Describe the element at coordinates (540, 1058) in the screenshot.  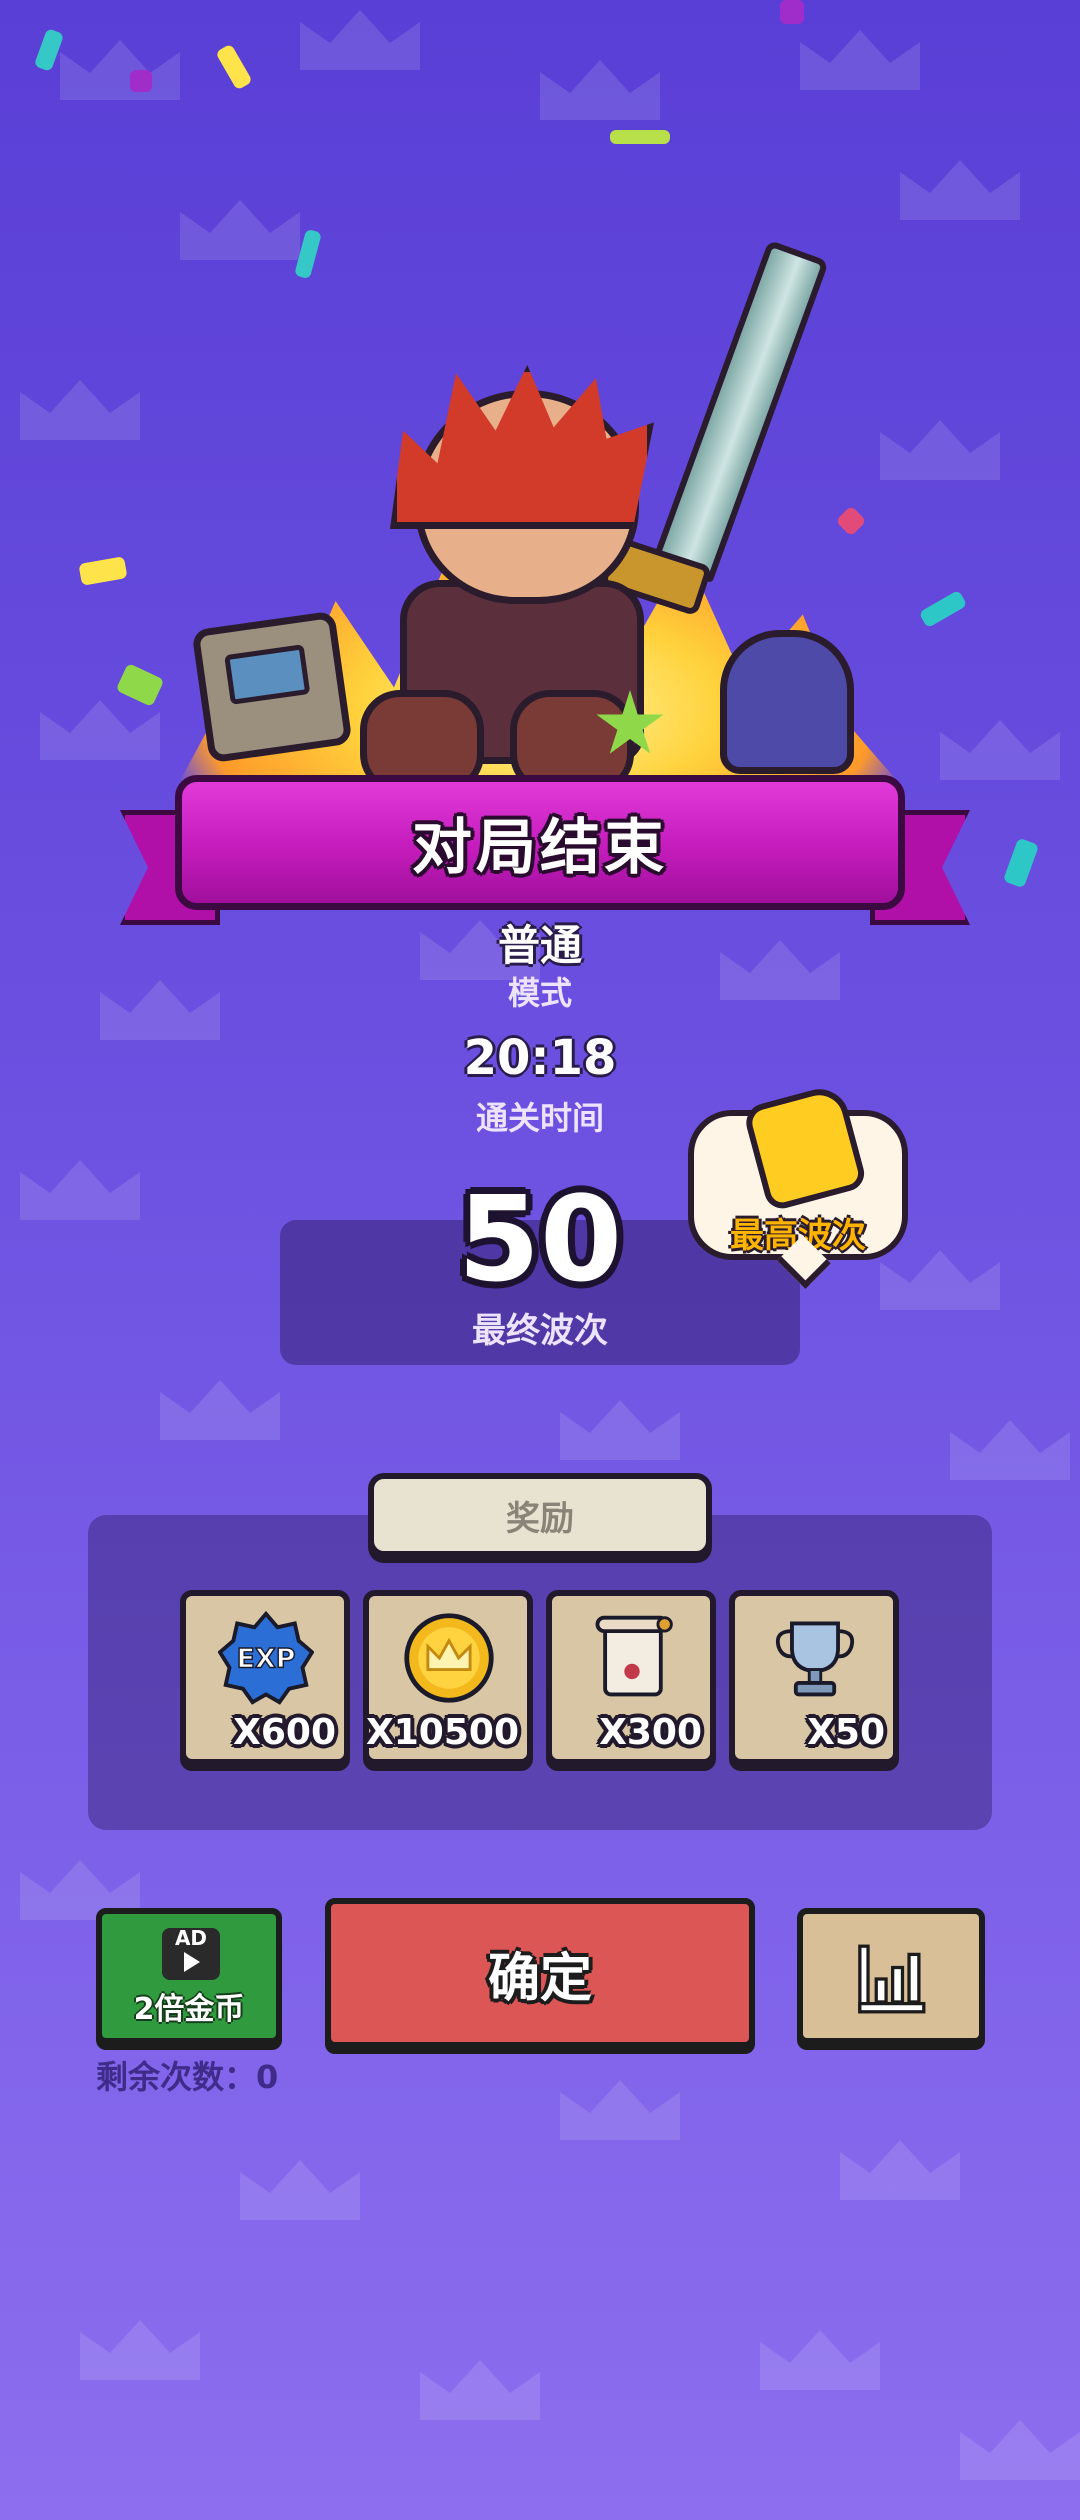
I see `clear-time-value: 20:18` at that location.